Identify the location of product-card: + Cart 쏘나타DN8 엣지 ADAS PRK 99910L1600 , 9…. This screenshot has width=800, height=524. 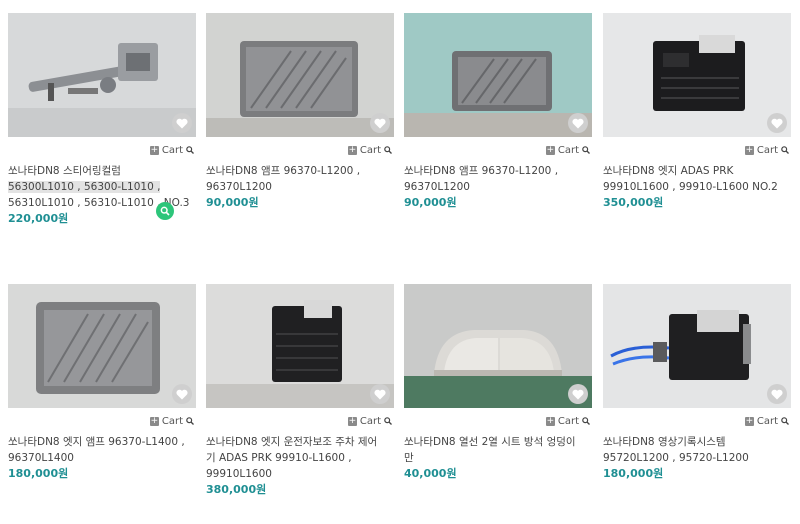
(697, 111).